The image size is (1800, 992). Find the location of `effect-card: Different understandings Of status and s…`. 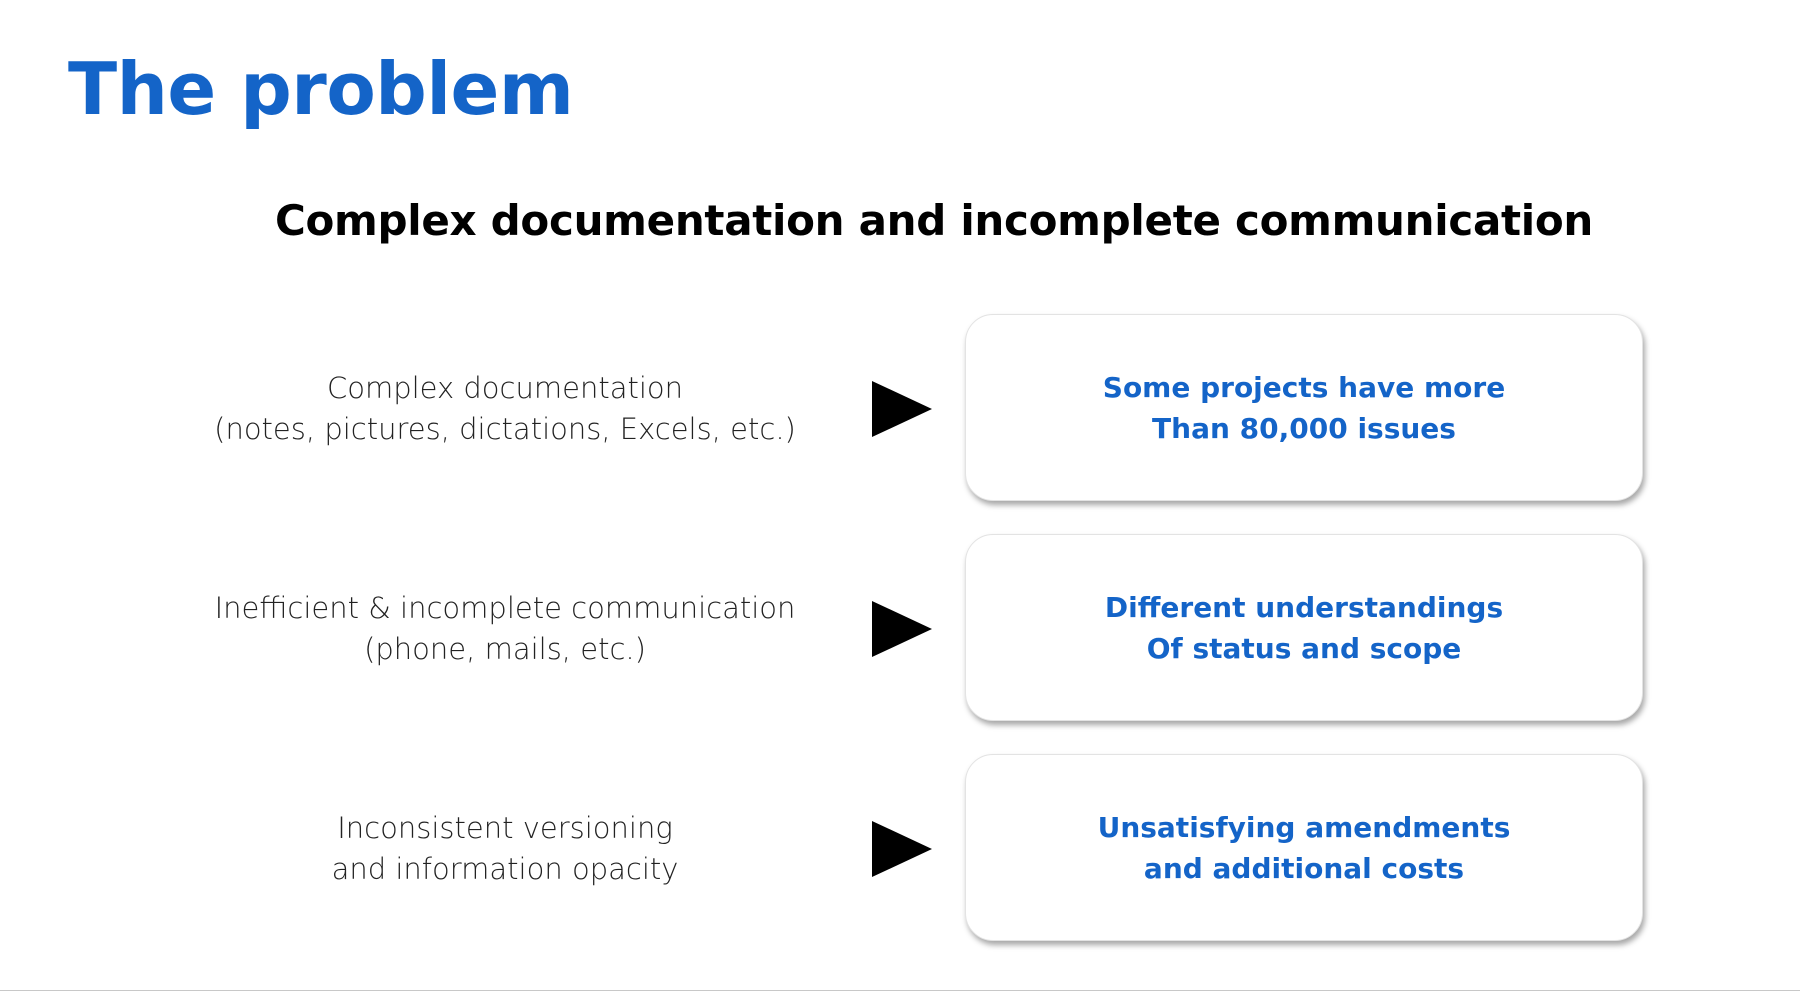

effect-card: Different understandings Of status and s… is located at coordinates (1304, 627).